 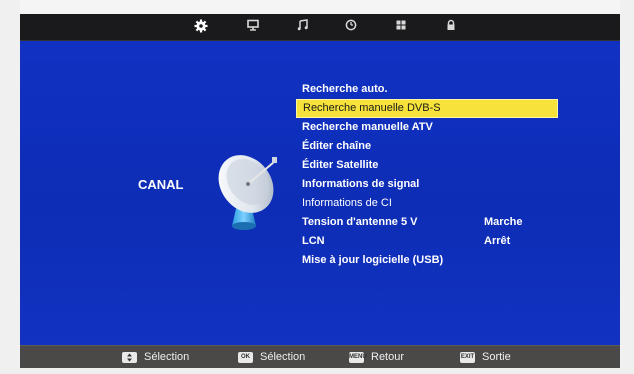 What do you see at coordinates (427, 165) in the screenshot?
I see `menu-item-editer-satellite: Éditer Satellite` at bounding box center [427, 165].